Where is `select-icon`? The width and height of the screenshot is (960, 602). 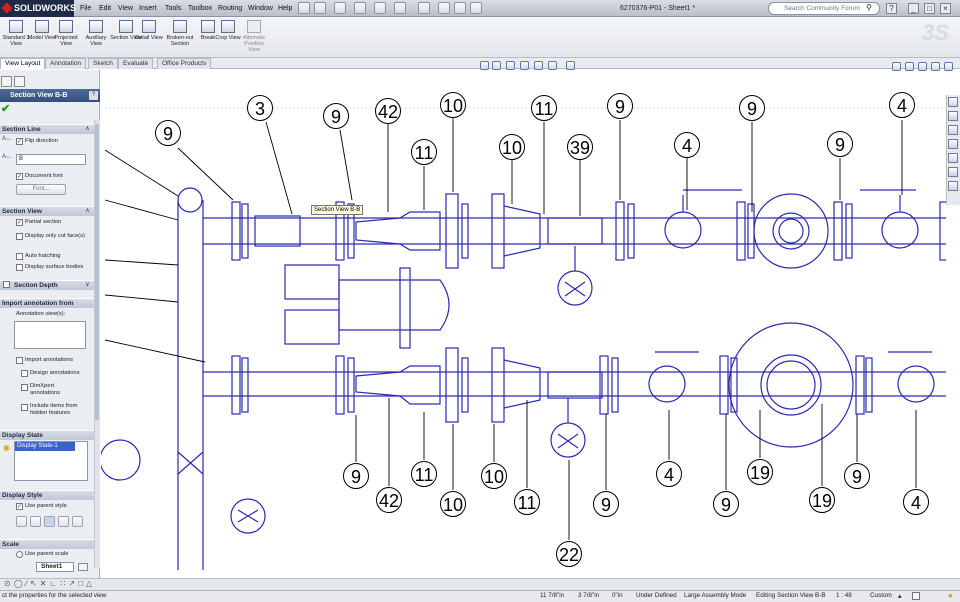
select-icon is located at coordinates (424, 8).